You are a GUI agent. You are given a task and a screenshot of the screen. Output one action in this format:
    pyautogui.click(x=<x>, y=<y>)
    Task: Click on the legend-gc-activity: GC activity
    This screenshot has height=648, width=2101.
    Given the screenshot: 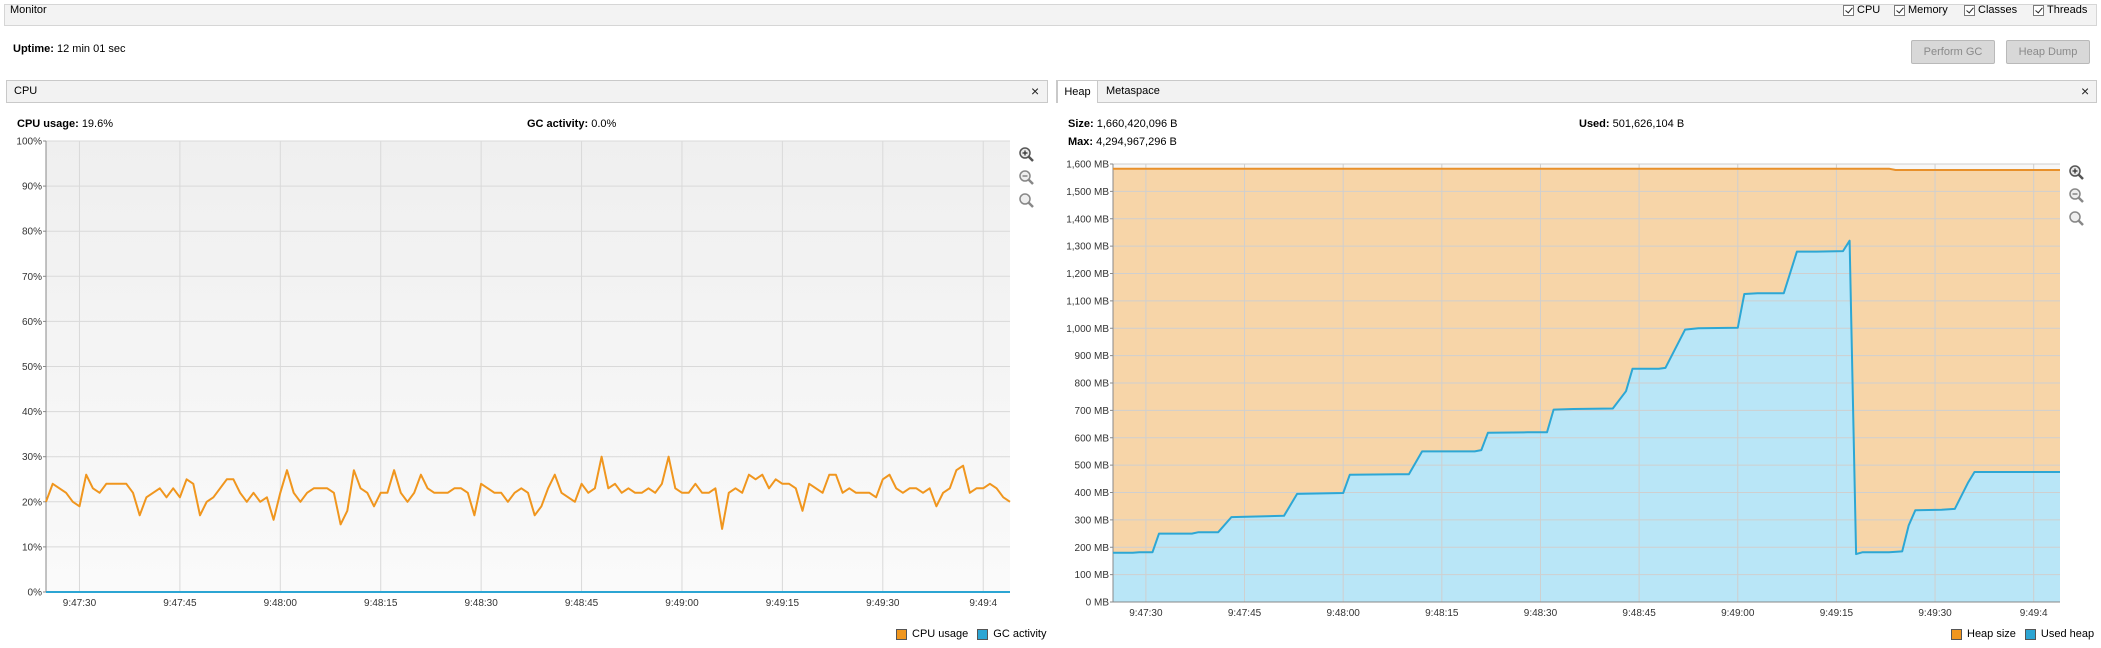 What is the action you would take?
    pyautogui.click(x=1020, y=634)
    